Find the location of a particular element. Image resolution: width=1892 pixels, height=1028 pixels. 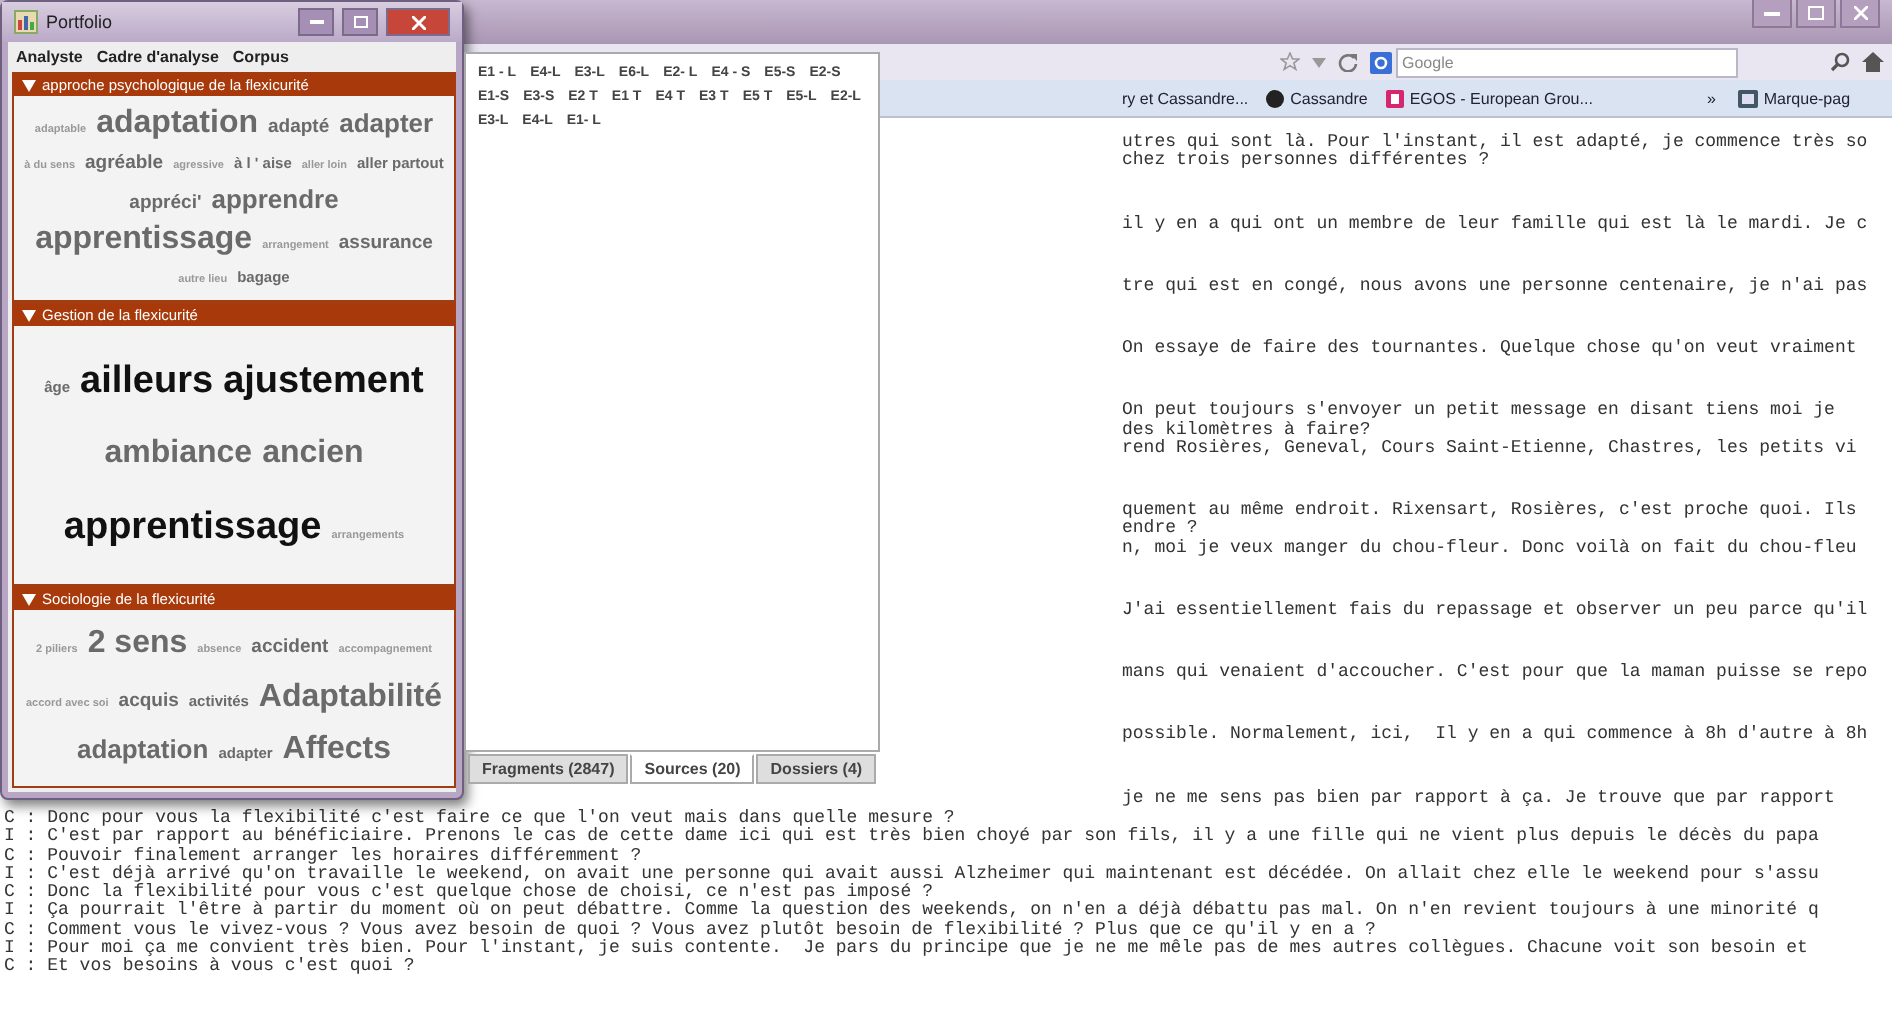

cloud-word: acquis is located at coordinates (148, 701).